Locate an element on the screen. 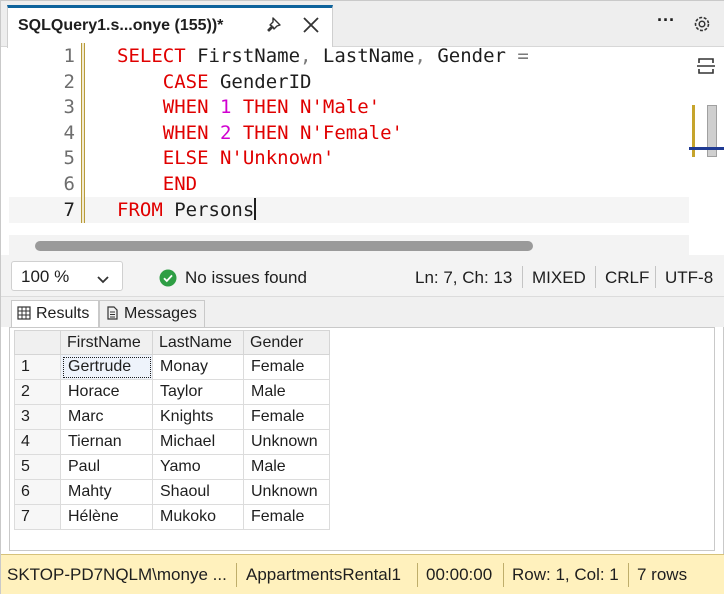 The height and width of the screenshot is (594, 724). code-token: N'Female' is located at coordinates (351, 132).